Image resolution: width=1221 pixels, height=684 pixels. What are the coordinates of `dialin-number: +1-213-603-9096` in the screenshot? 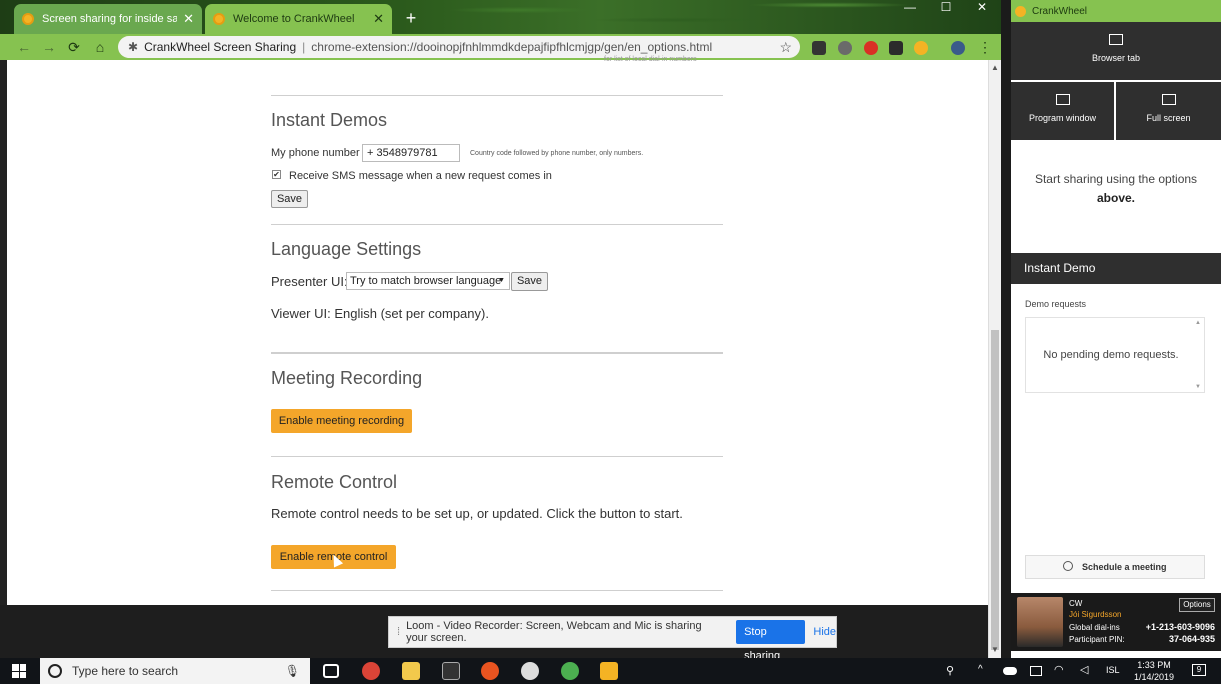 It's located at (1180, 627).